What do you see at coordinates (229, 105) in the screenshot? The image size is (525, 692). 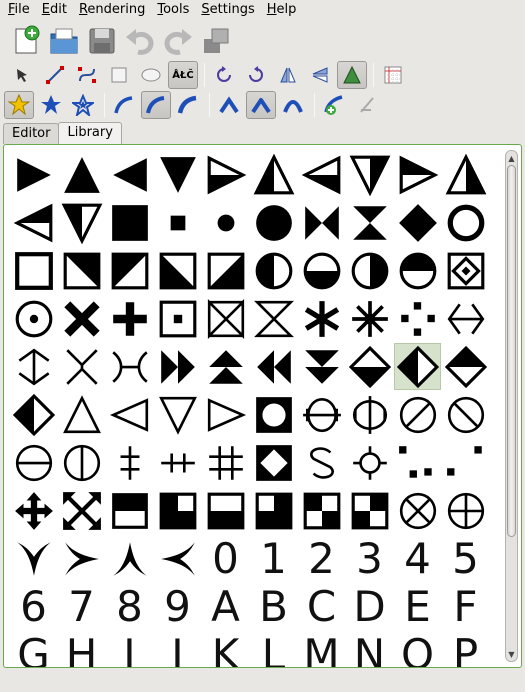 I see `corner-style-1-button` at bounding box center [229, 105].